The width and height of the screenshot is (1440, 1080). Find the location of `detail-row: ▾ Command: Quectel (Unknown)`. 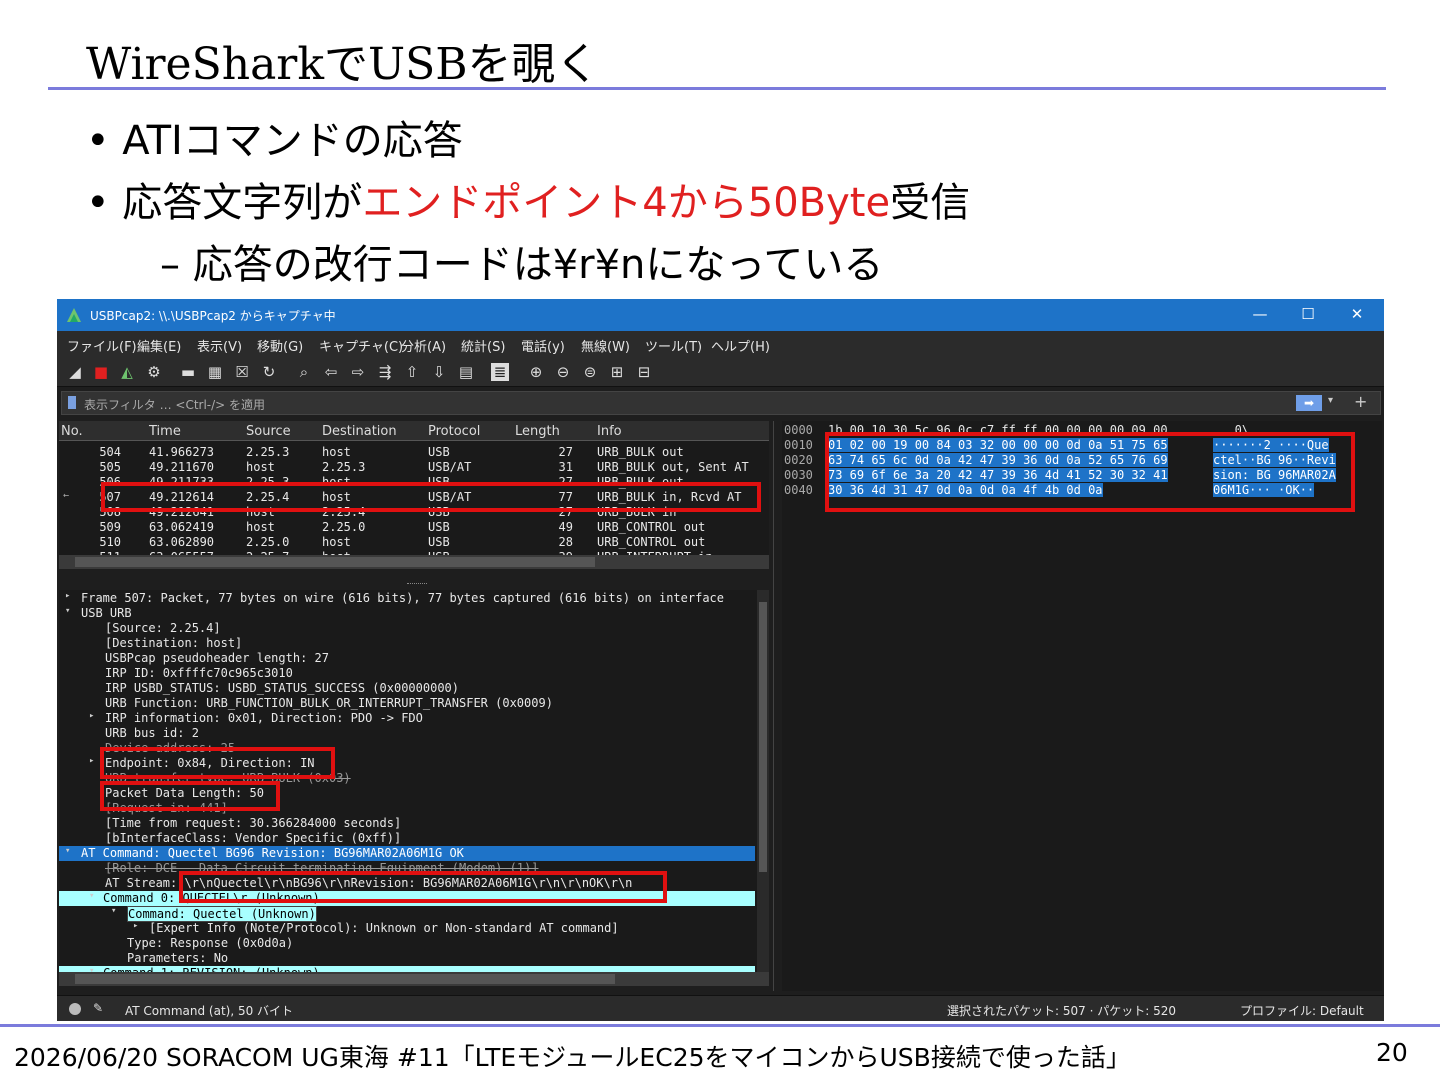

detail-row: ▾ Command: Quectel (Unknown) is located at coordinates (407, 914).